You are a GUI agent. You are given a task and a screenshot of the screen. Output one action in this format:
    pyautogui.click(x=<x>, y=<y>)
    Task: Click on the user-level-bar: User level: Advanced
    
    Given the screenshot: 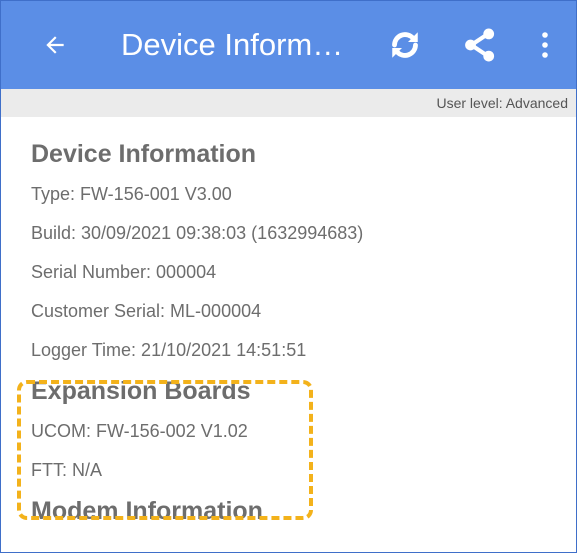 What is the action you would take?
    pyautogui.click(x=288, y=103)
    